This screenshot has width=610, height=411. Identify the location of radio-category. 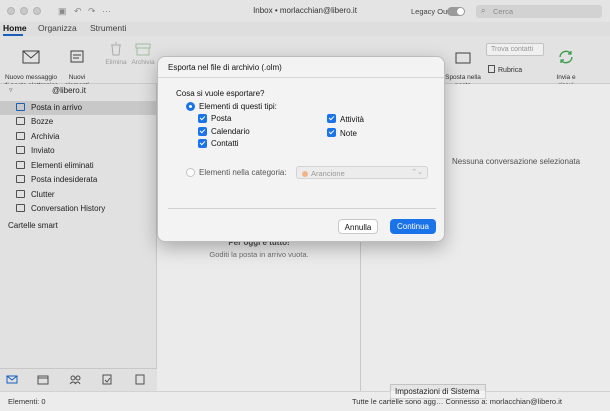
(190, 172).